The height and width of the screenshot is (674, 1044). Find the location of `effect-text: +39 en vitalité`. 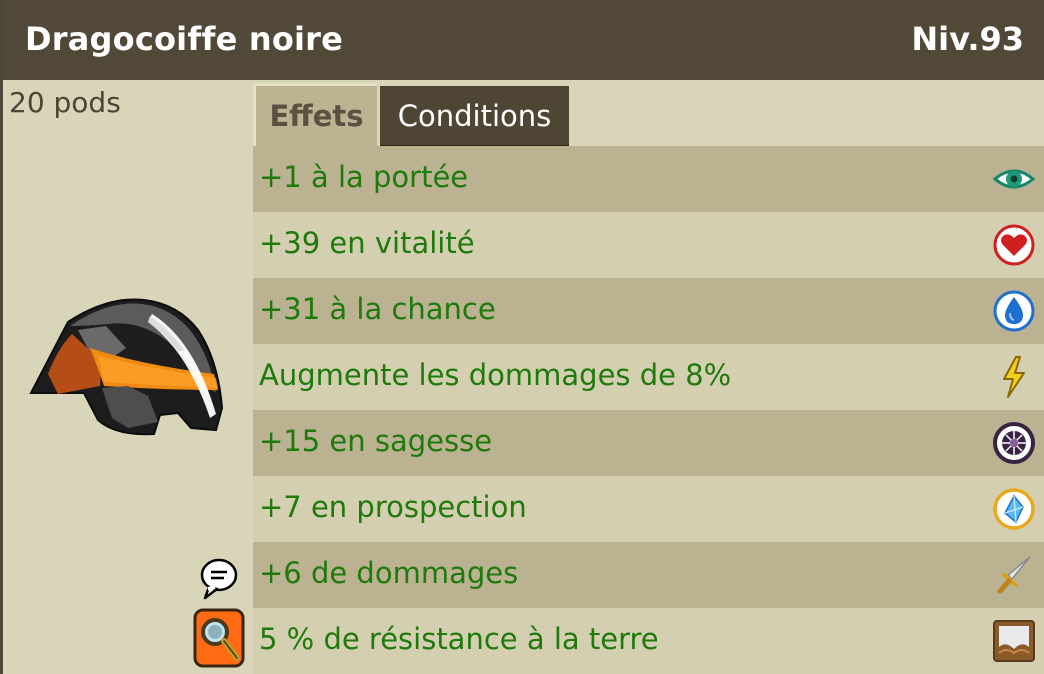

effect-text: +39 en vitalité is located at coordinates (367, 243).